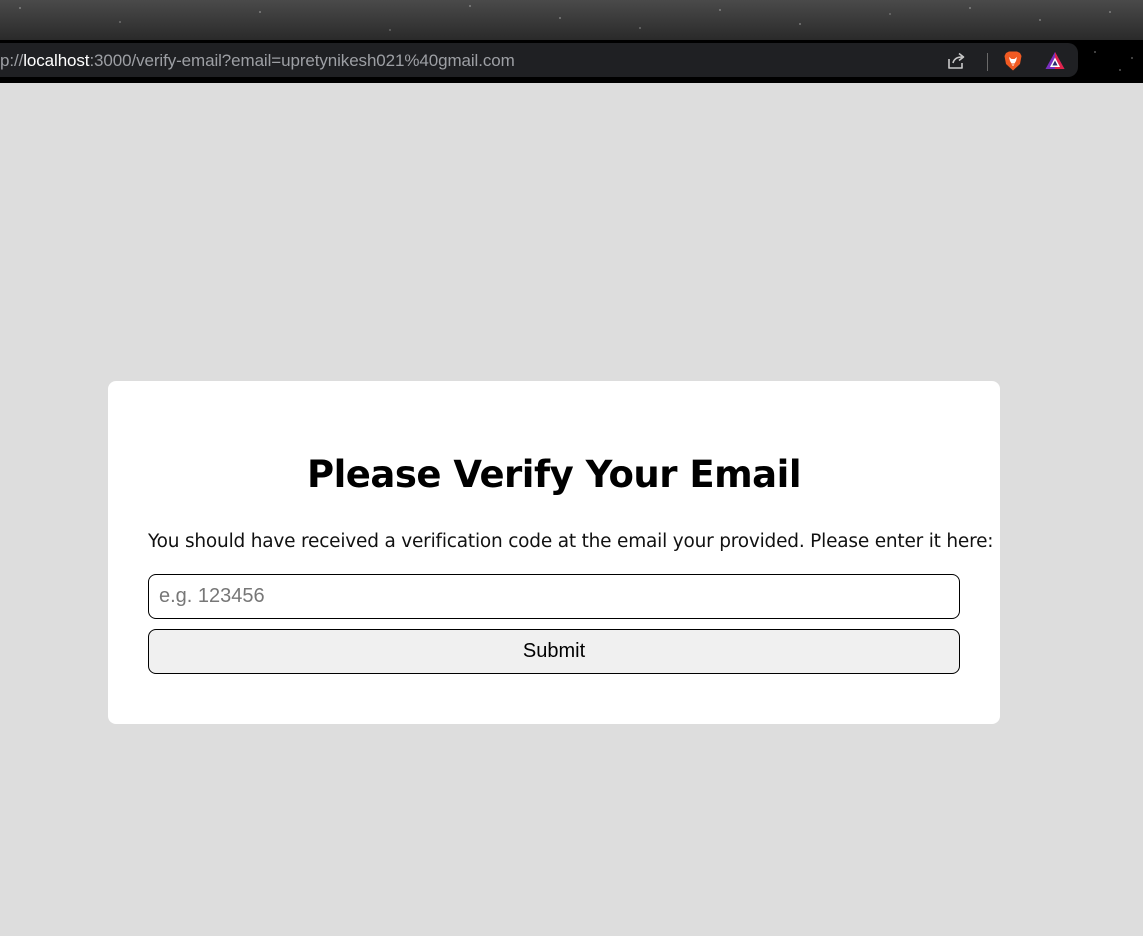 This screenshot has width=1143, height=936. What do you see at coordinates (12, 60) in the screenshot?
I see `url-prefix: p://` at bounding box center [12, 60].